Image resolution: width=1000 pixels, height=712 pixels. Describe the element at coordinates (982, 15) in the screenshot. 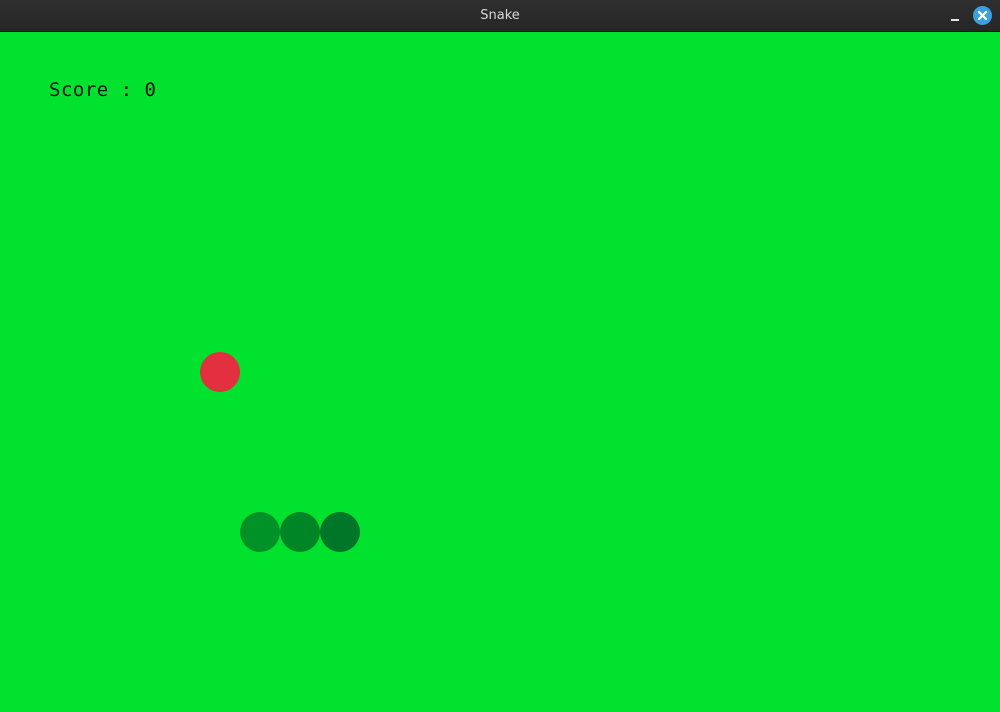

I see `close-icon` at that location.